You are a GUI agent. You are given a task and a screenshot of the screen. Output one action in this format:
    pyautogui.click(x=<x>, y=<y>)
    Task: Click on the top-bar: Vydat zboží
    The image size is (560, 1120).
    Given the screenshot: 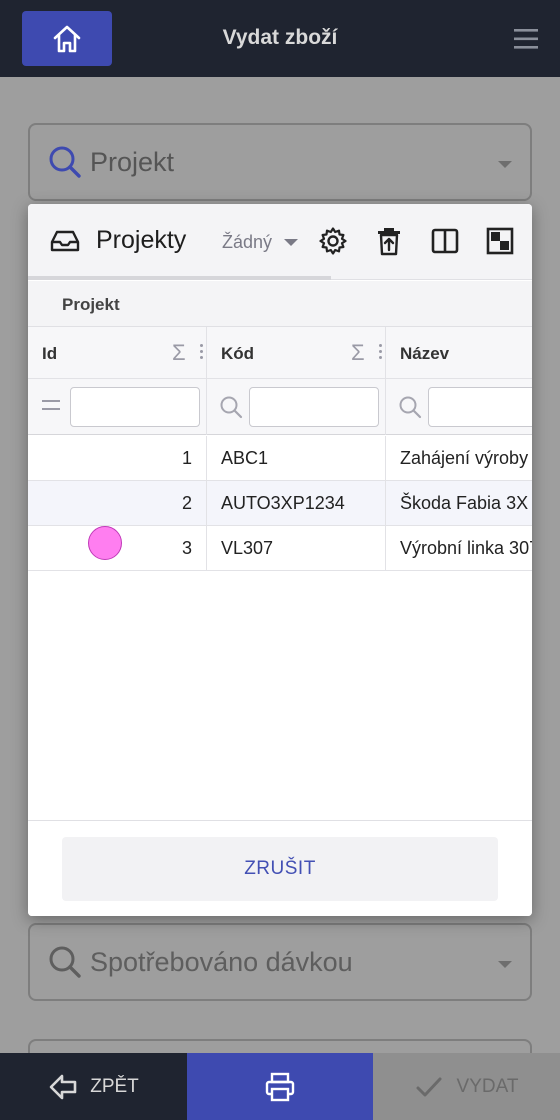 What is the action you would take?
    pyautogui.click(x=280, y=38)
    